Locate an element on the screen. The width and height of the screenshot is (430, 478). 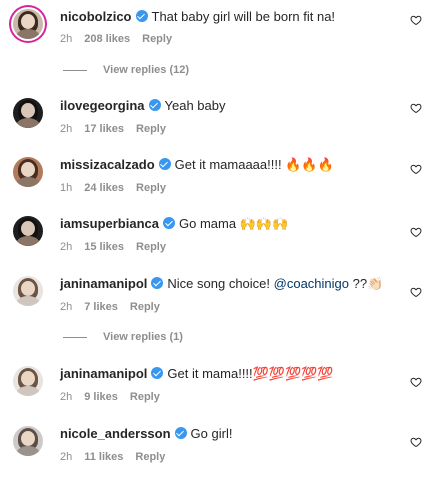
likes-count: 208 likes is located at coordinates (107, 39).